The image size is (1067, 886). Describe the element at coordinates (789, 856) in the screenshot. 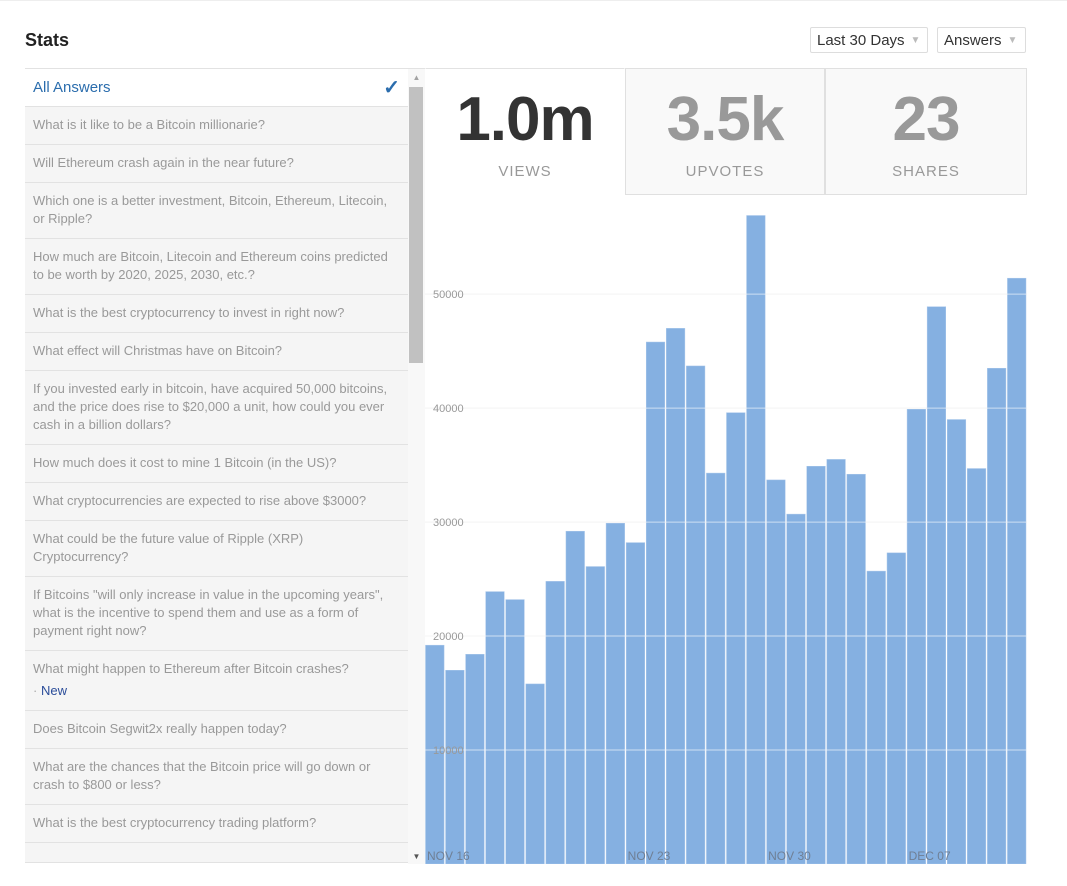

I see `x-tick-label: NOV 30` at that location.